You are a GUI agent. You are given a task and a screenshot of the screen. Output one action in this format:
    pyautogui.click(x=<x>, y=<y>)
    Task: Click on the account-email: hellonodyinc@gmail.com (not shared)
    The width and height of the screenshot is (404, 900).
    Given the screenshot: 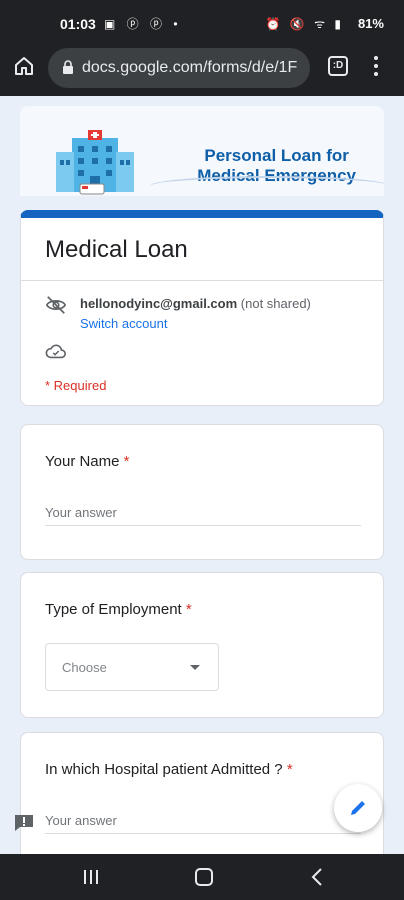 What is the action you would take?
    pyautogui.click(x=195, y=303)
    